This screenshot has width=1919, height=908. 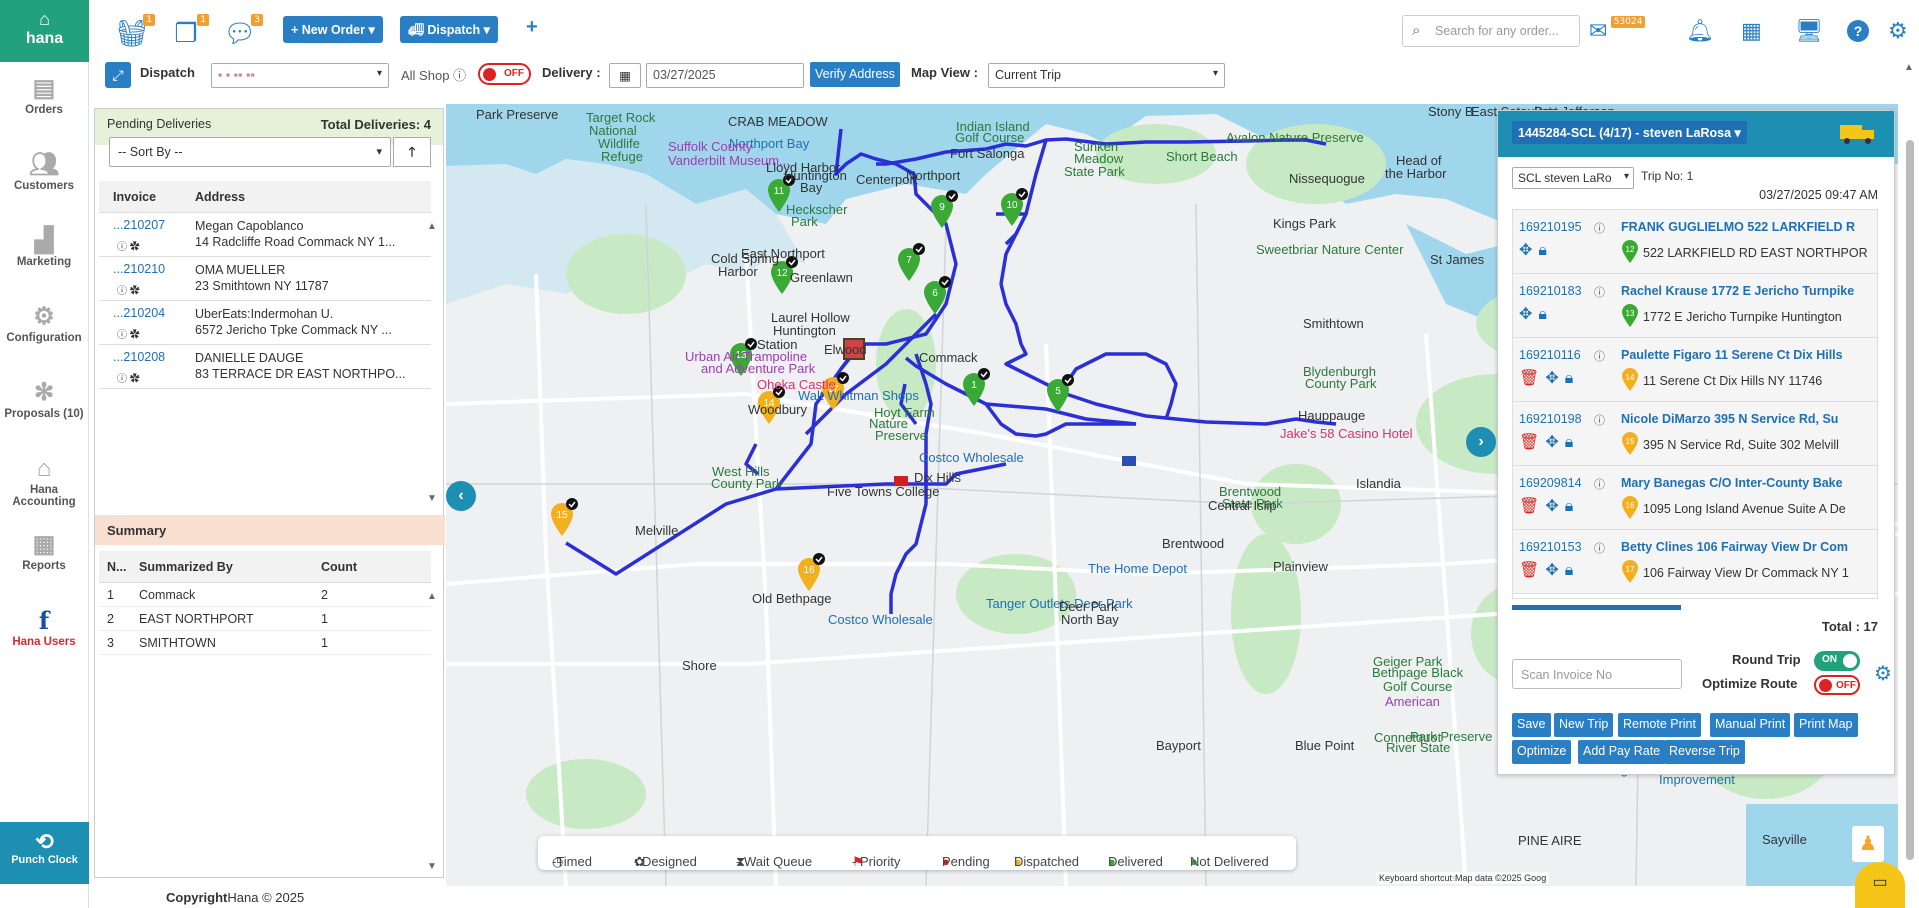 I want to click on round-trip-toggle: ON, so click(x=1837, y=661).